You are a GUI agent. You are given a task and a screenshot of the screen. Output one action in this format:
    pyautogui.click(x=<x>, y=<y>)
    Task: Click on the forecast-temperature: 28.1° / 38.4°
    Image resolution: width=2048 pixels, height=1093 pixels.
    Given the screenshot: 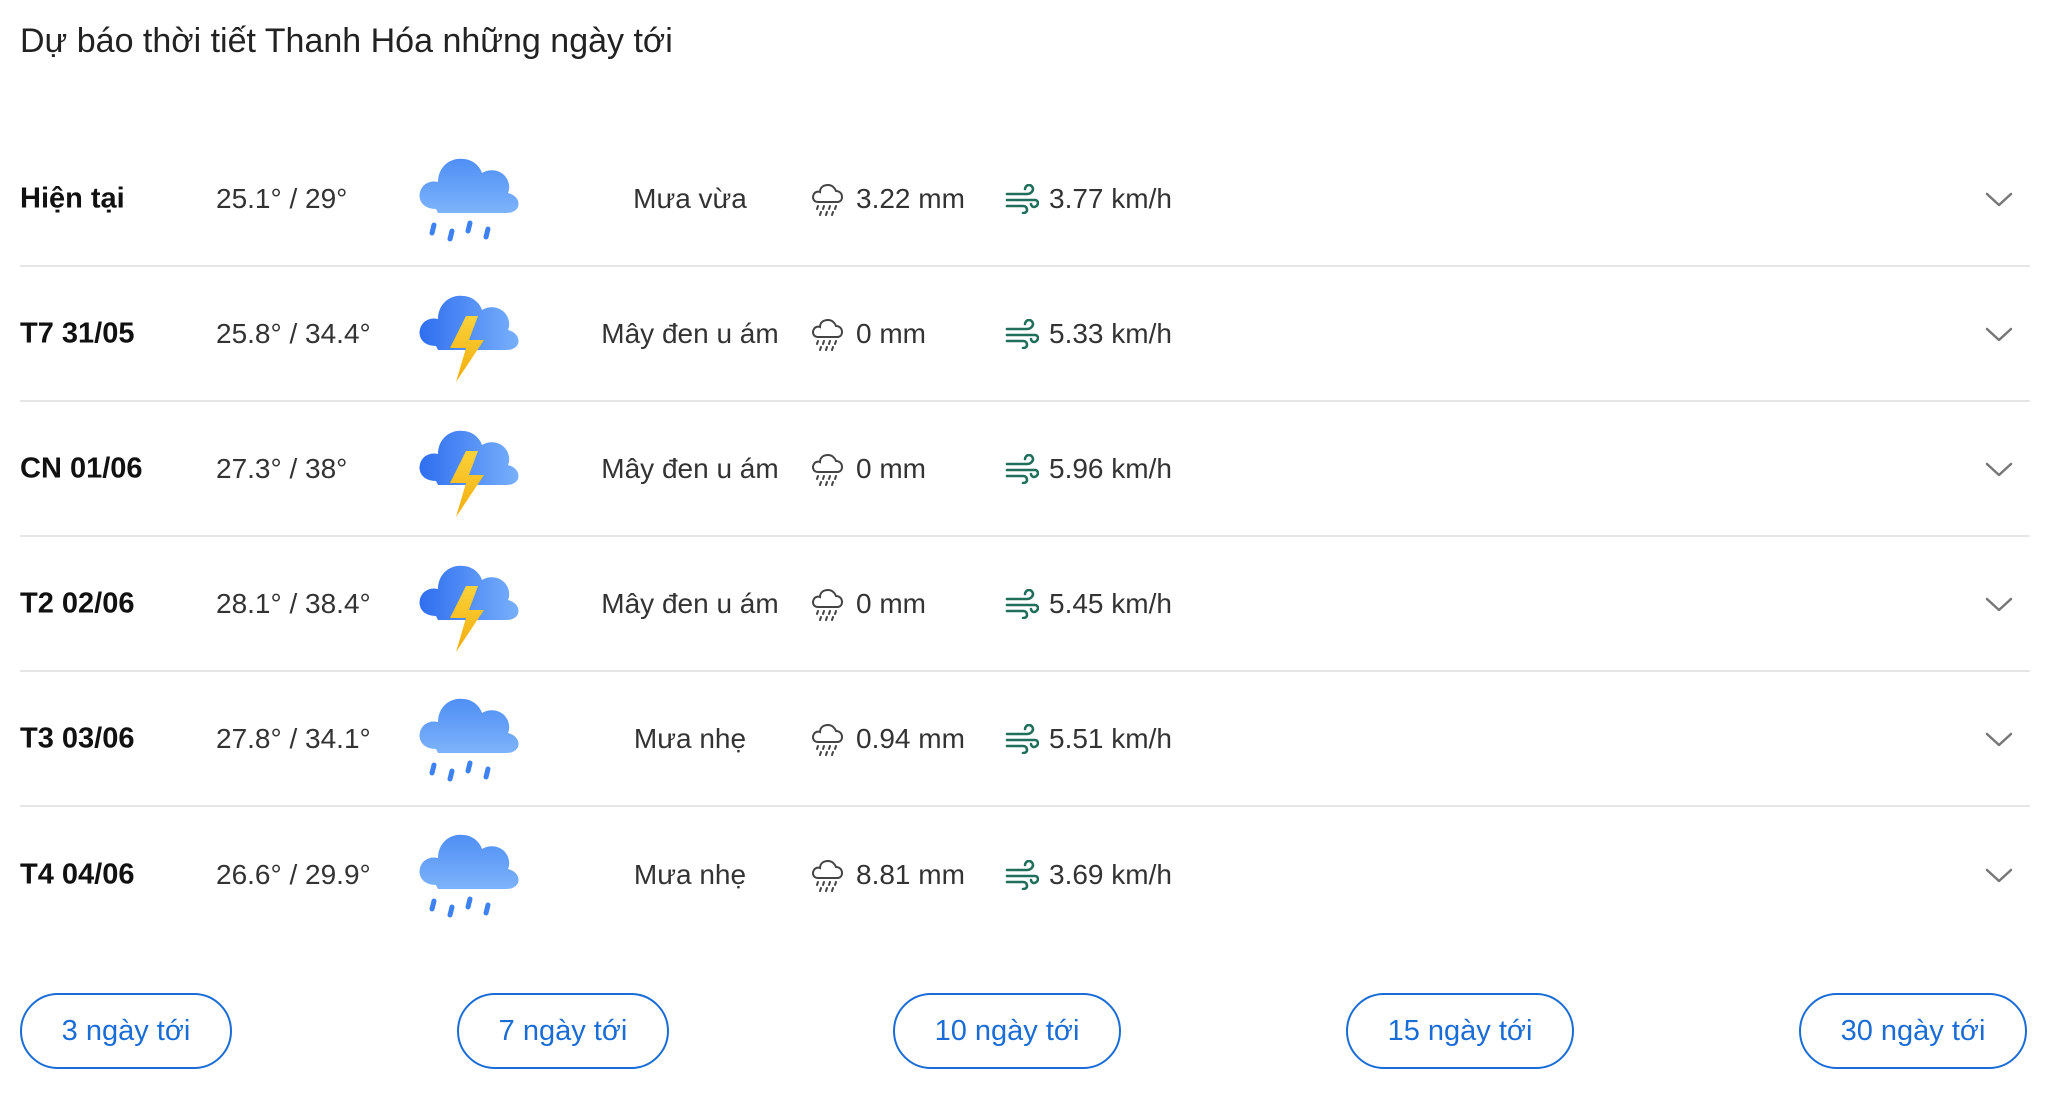 What is the action you would take?
    pyautogui.click(x=293, y=603)
    